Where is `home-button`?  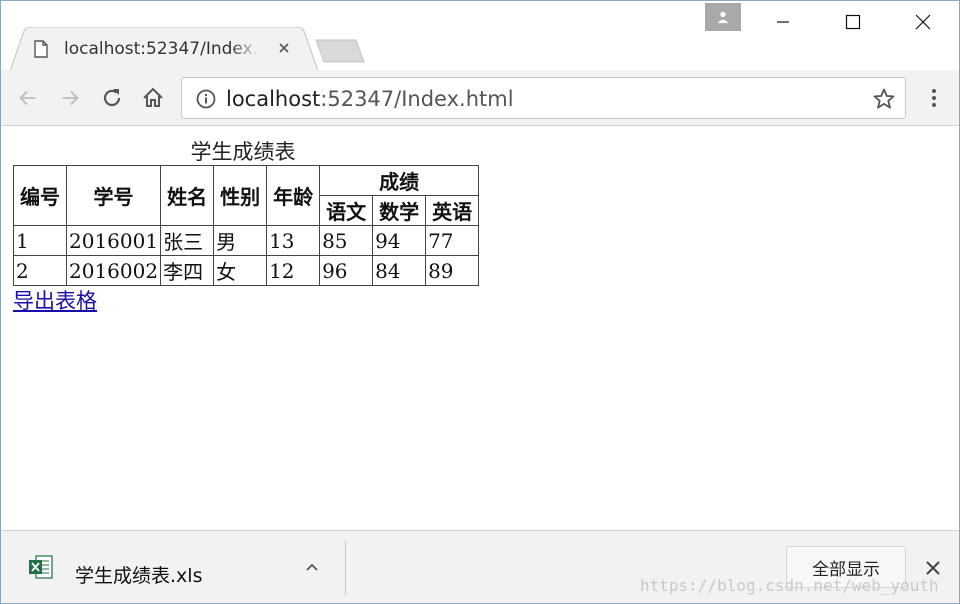 home-button is located at coordinates (153, 98).